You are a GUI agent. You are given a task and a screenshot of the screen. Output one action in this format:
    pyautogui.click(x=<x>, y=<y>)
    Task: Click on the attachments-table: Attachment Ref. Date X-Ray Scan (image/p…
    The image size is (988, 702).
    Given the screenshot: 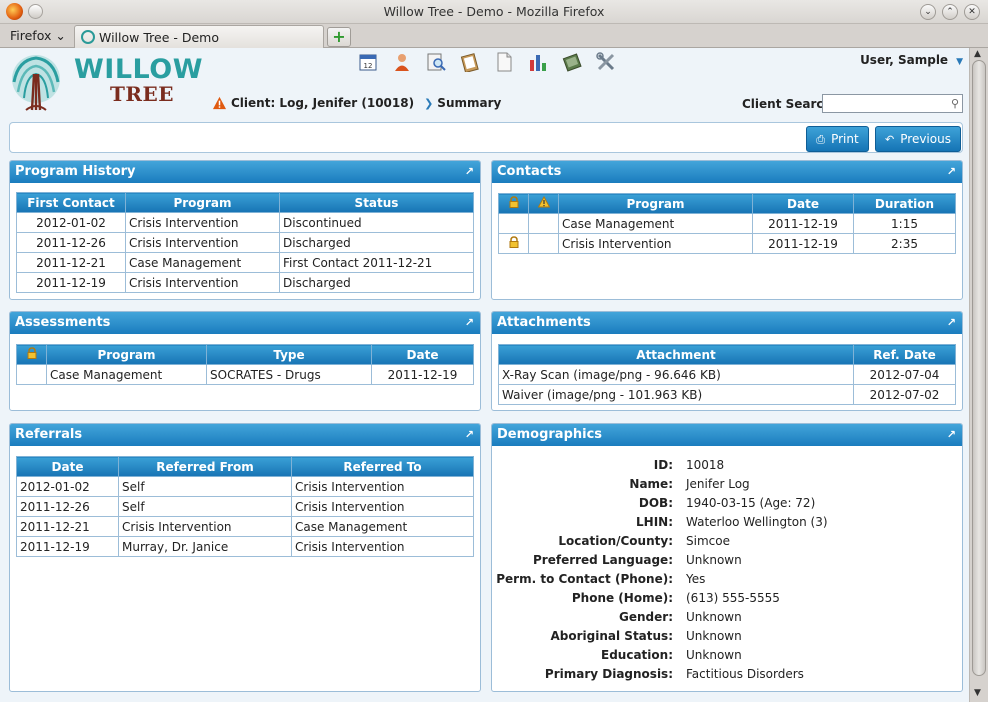 What is the action you would take?
    pyautogui.click(x=727, y=374)
    